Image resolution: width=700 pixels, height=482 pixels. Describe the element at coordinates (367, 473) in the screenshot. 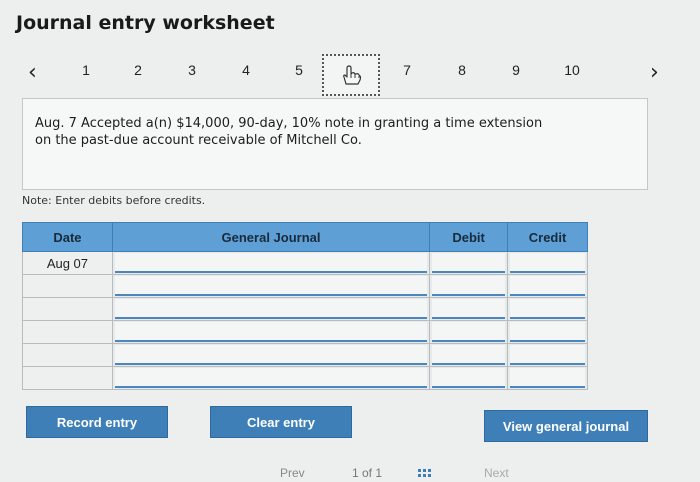

I see `page-indicator: 1 of 1` at that location.